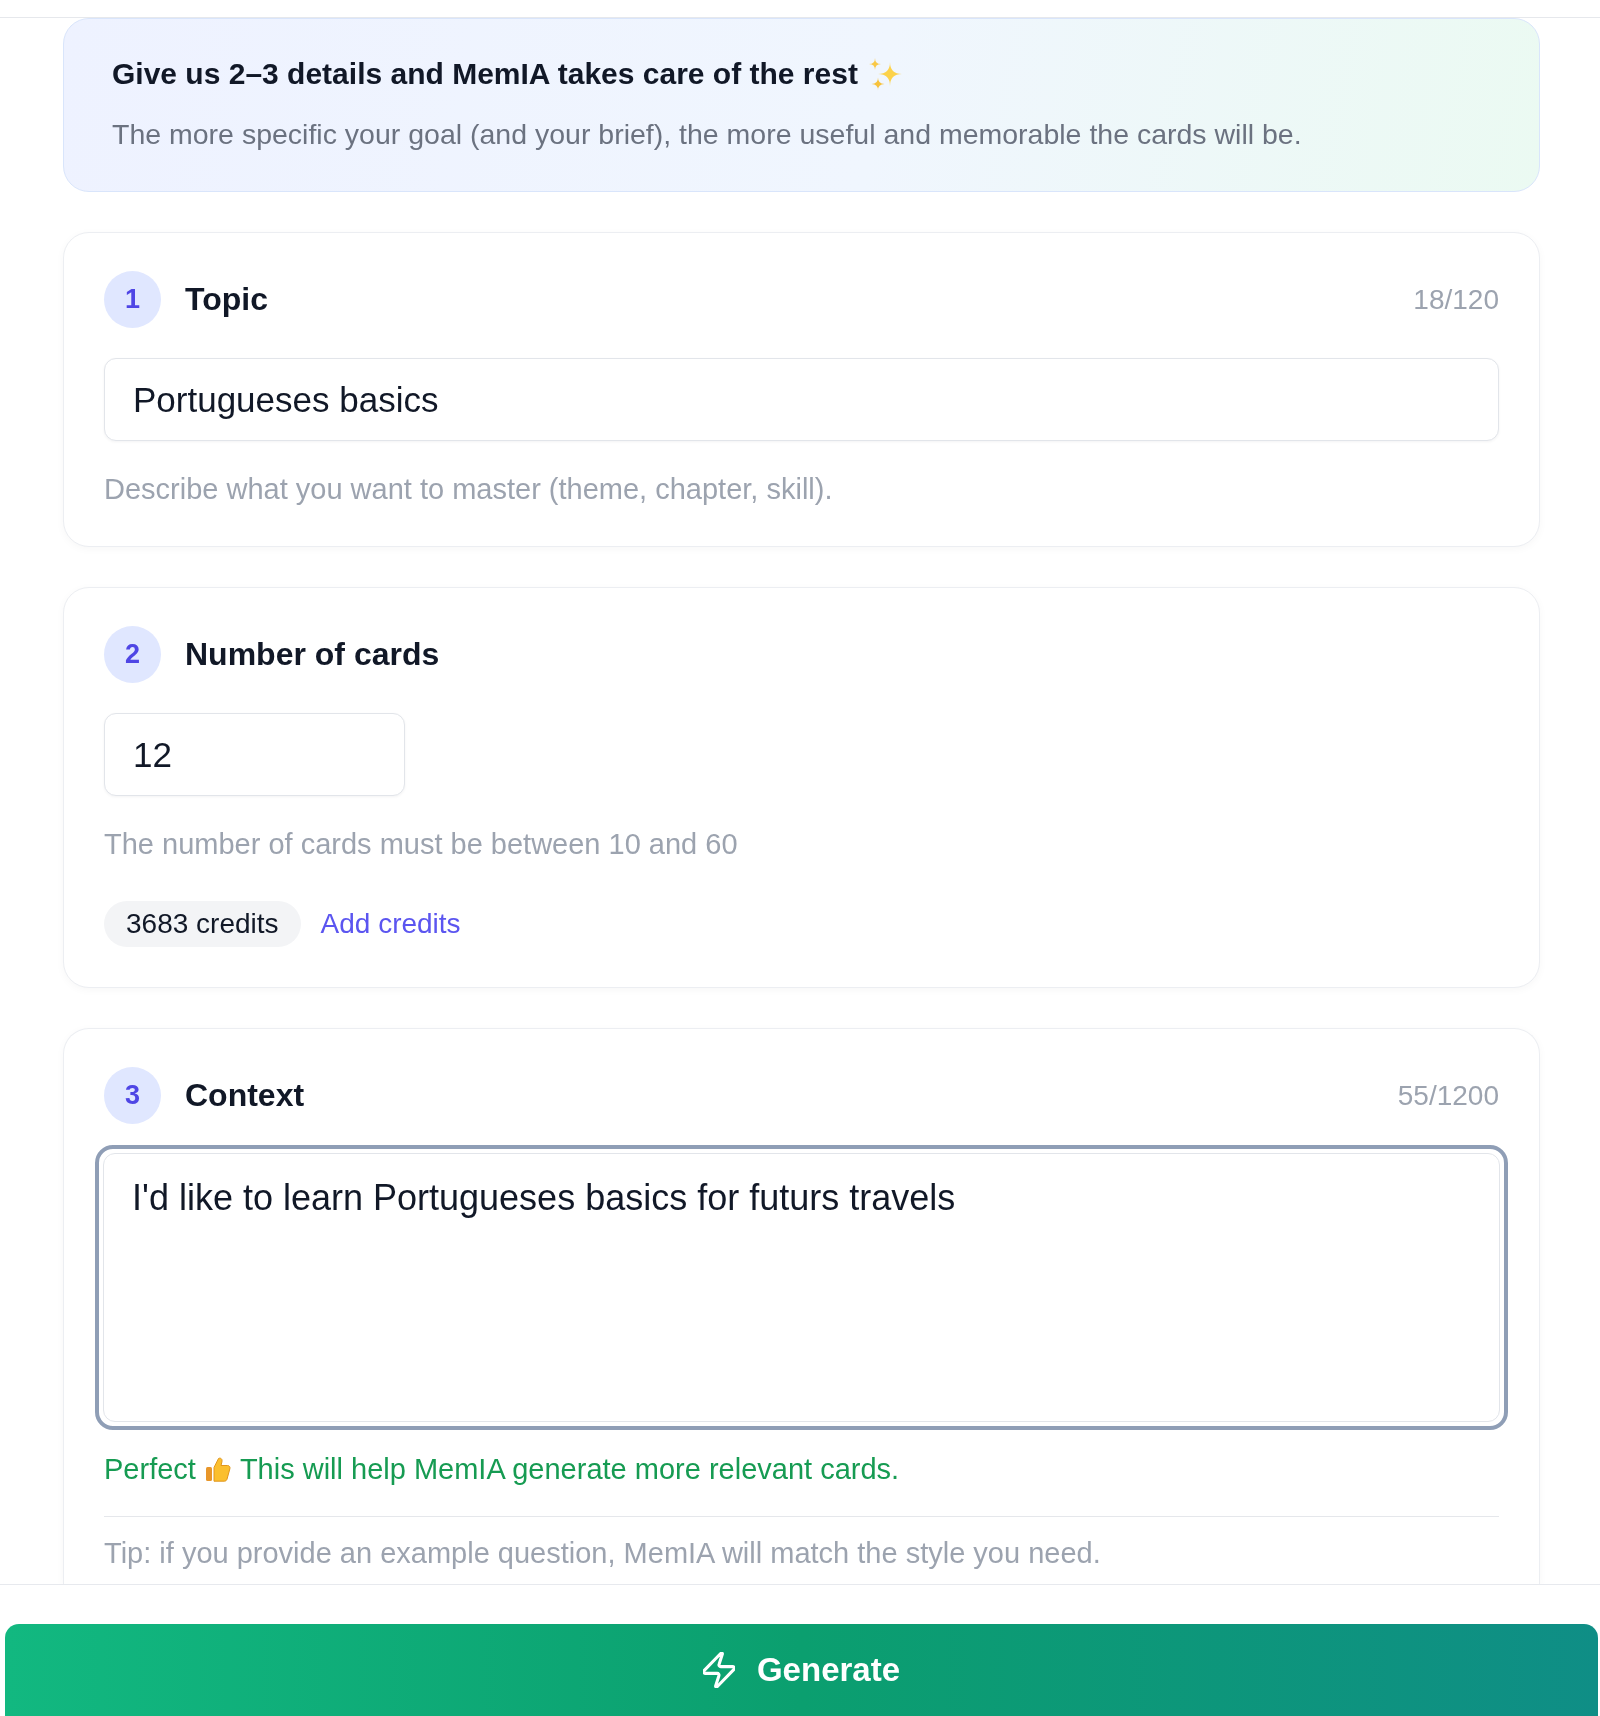 Image resolution: width=1600 pixels, height=1716 pixels. What do you see at coordinates (202, 924) in the screenshot?
I see `credits-badge: 3683 credits` at bounding box center [202, 924].